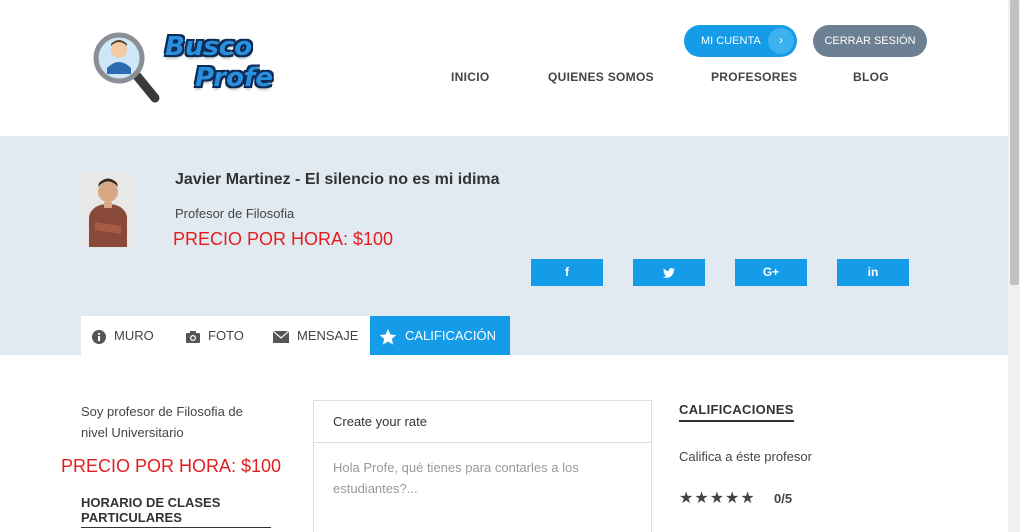  I want to click on info-icon, so click(99, 336).